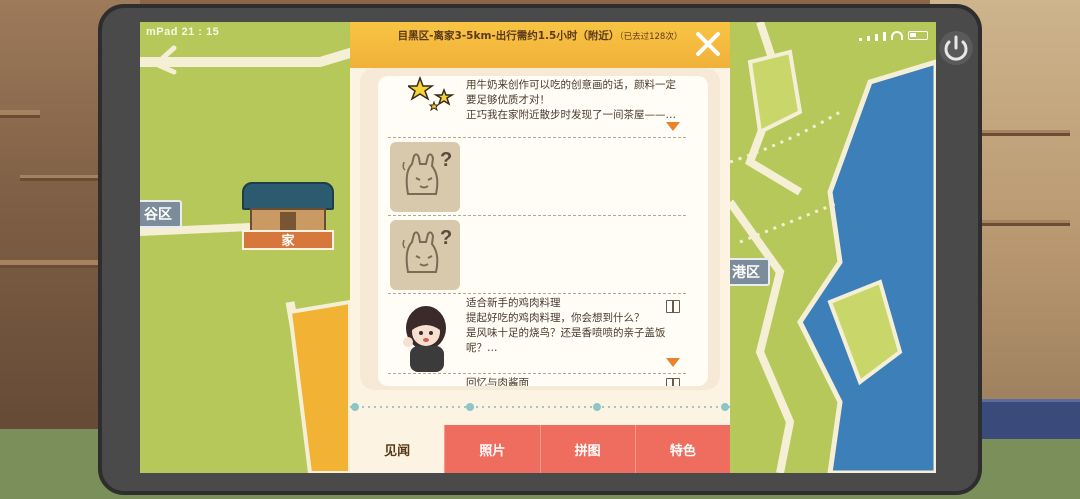 The width and height of the screenshot is (1080, 499). Describe the element at coordinates (288, 196) in the screenshot. I see `house-roof` at that location.